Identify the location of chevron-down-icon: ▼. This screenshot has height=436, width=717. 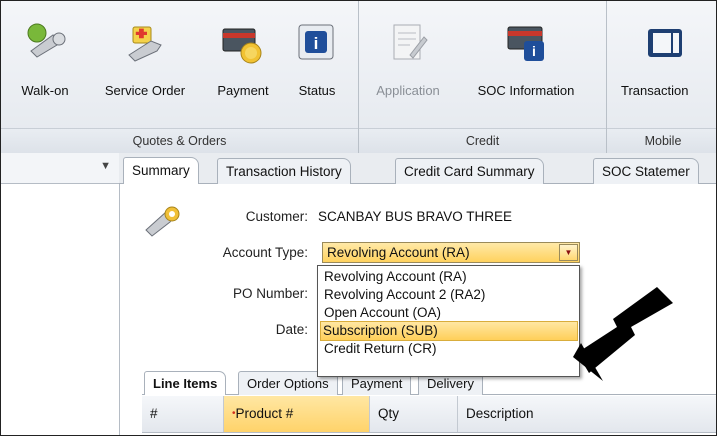
(105, 166).